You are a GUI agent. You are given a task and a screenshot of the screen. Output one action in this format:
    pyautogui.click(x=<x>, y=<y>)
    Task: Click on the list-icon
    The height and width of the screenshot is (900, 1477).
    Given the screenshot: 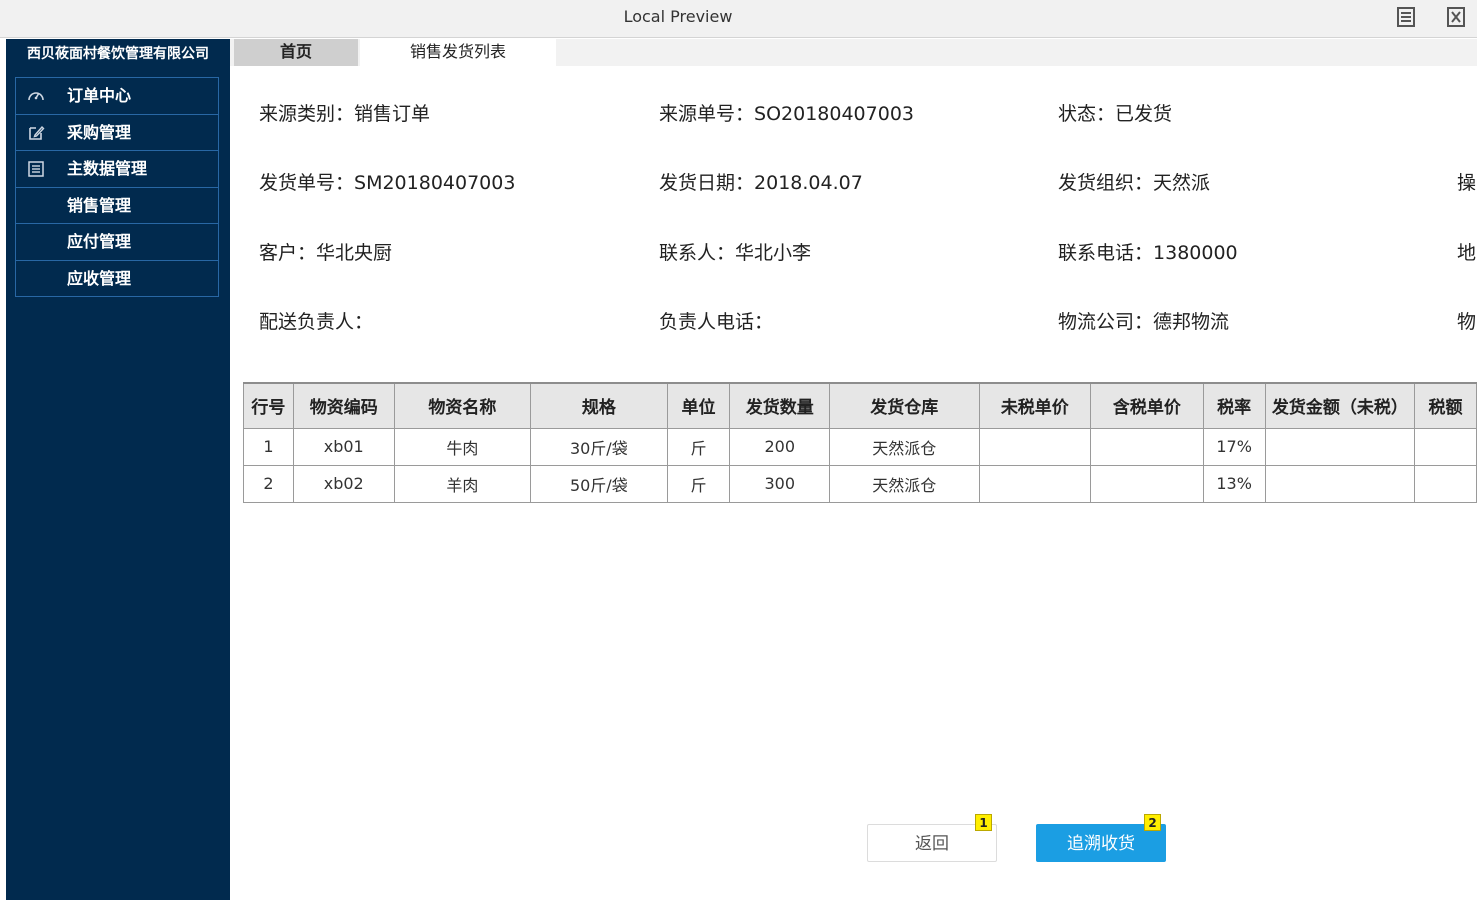 What is the action you would take?
    pyautogui.click(x=36, y=169)
    